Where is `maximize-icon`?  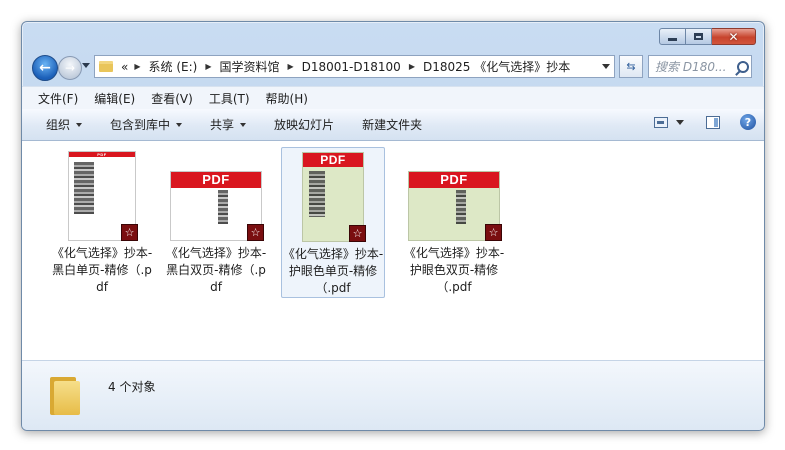
maximize-icon is located at coordinates (698, 36).